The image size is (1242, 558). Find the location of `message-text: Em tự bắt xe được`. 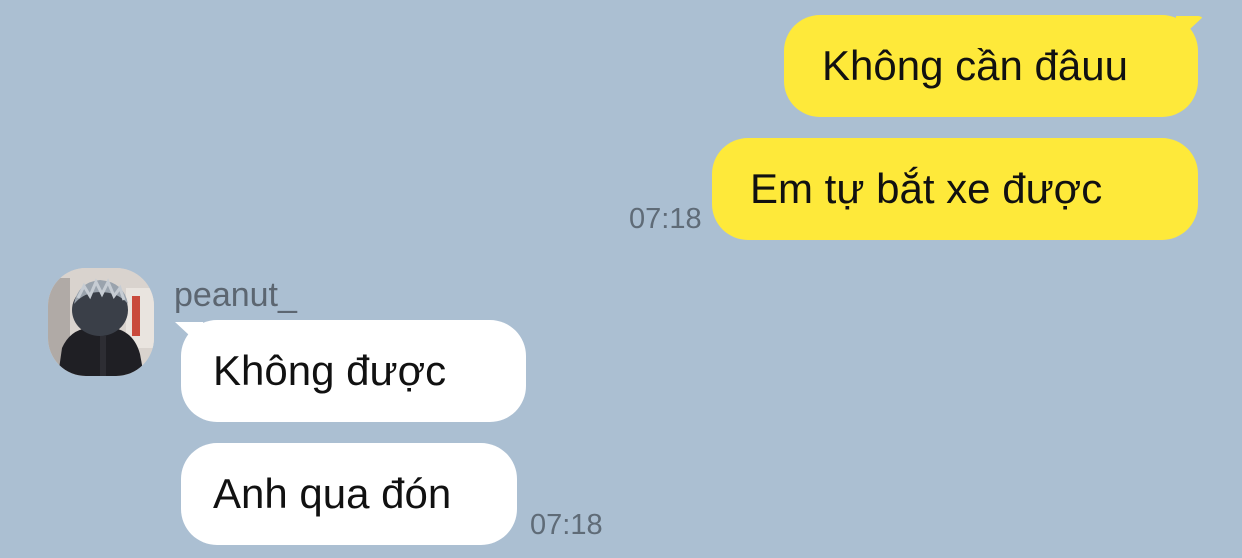

message-text: Em tự bắt xe được is located at coordinates (926, 188).